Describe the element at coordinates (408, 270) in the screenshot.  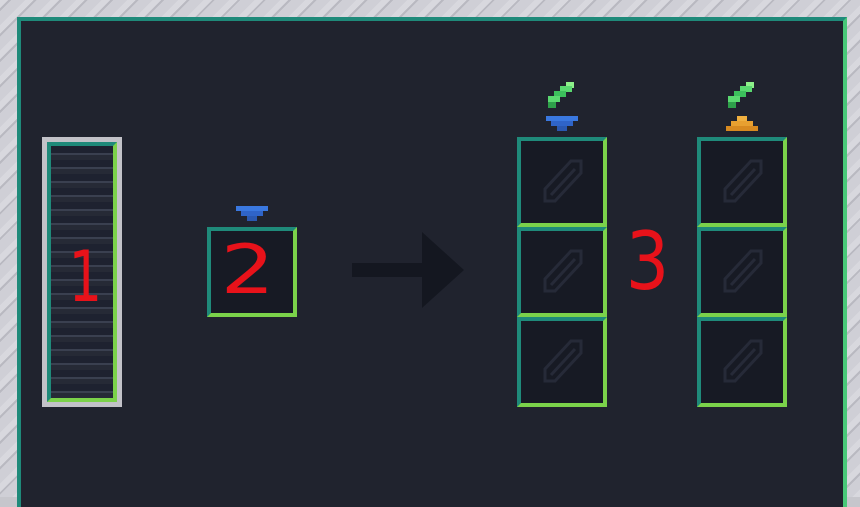
I see `right-arrow-icon` at that location.